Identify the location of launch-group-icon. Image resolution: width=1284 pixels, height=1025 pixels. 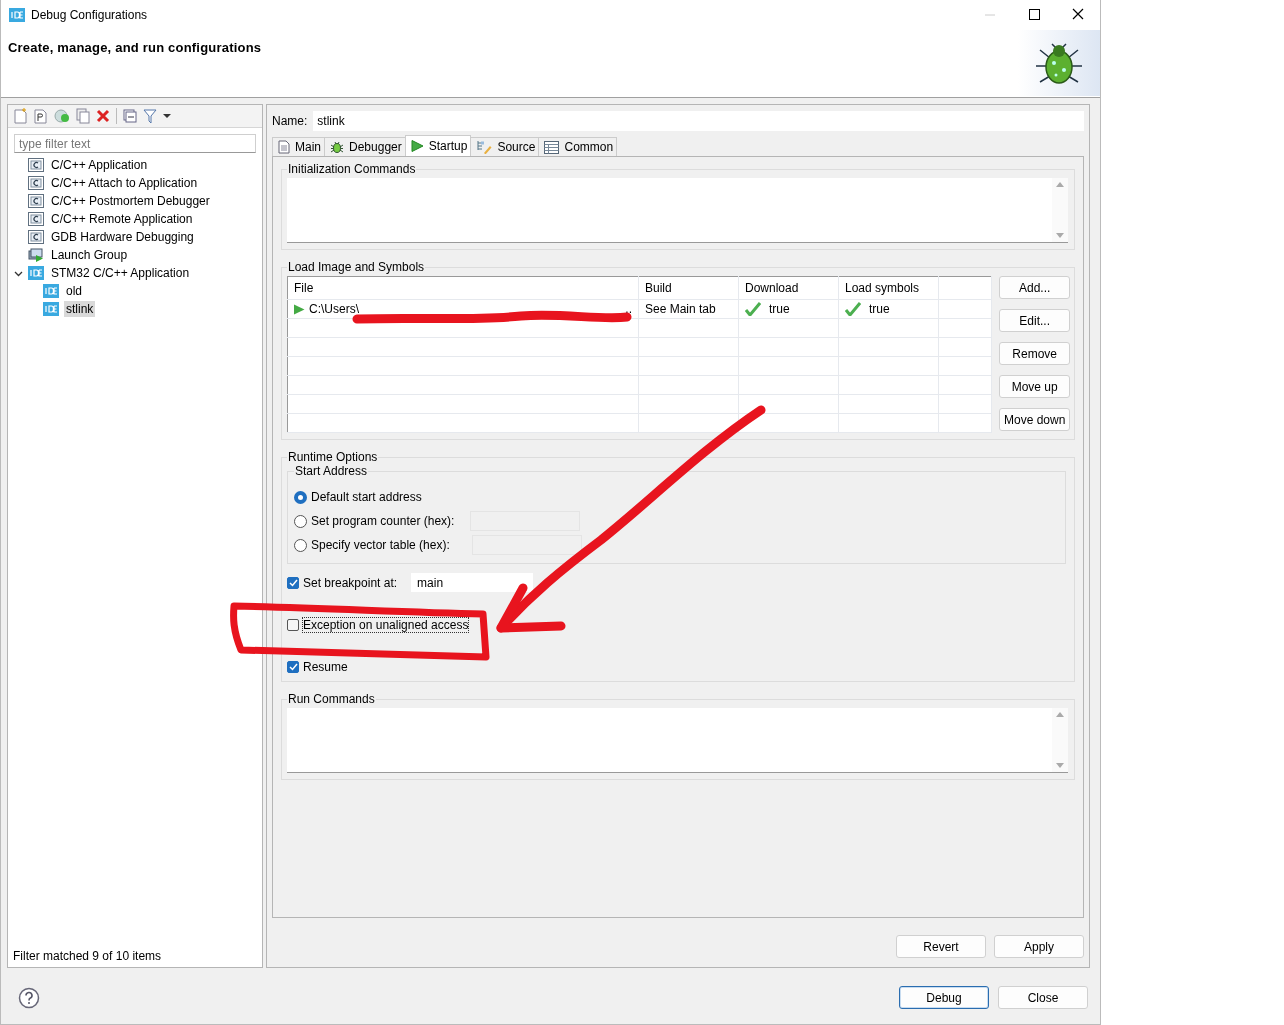
(36, 255).